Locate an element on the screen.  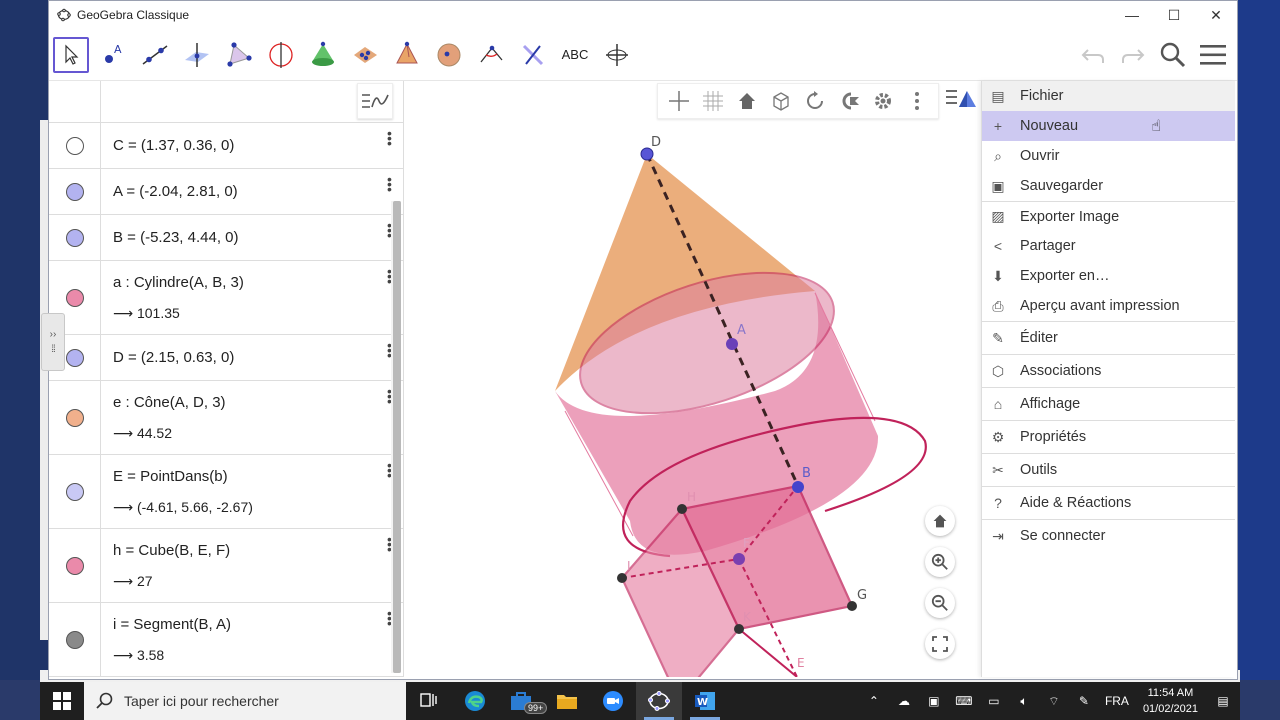
taskbar-search-box: Taper ici pour rechercher is located at coordinates (245, 701).